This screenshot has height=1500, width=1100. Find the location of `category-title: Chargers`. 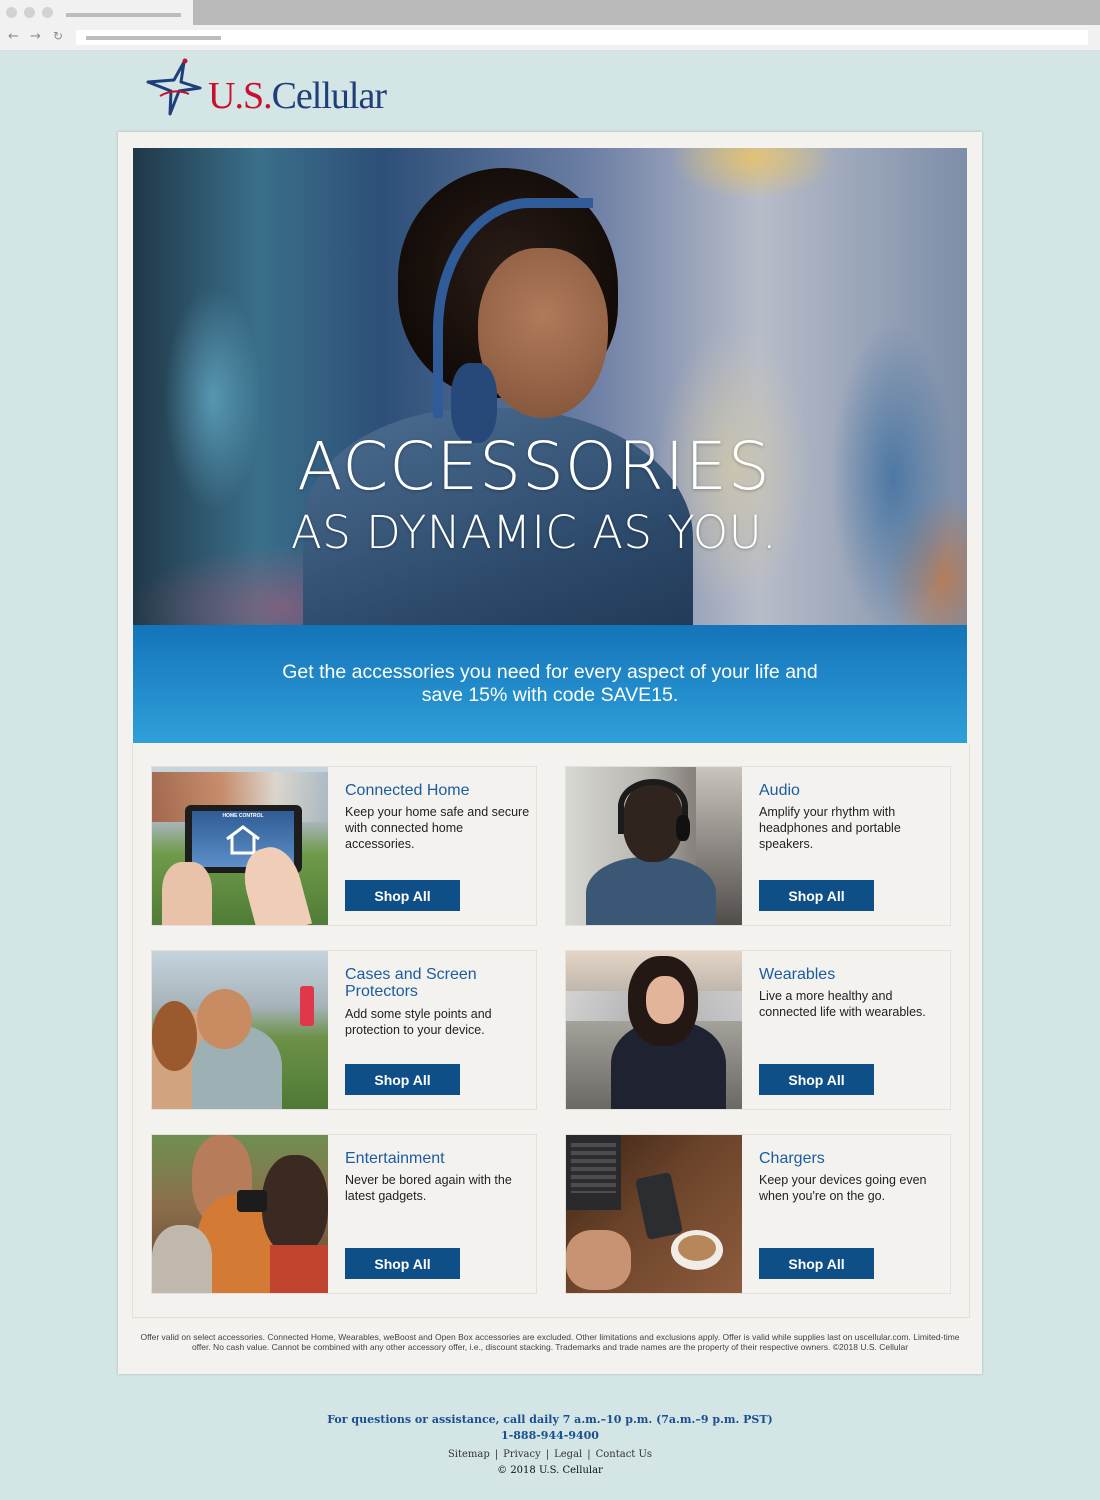

category-title: Chargers is located at coordinates (849, 1158).